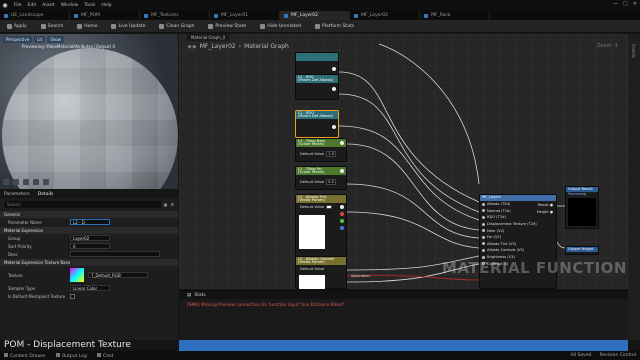 The height and width of the screenshot is (360, 640). I want to click on sort-priority-input: 0, so click(90, 246).